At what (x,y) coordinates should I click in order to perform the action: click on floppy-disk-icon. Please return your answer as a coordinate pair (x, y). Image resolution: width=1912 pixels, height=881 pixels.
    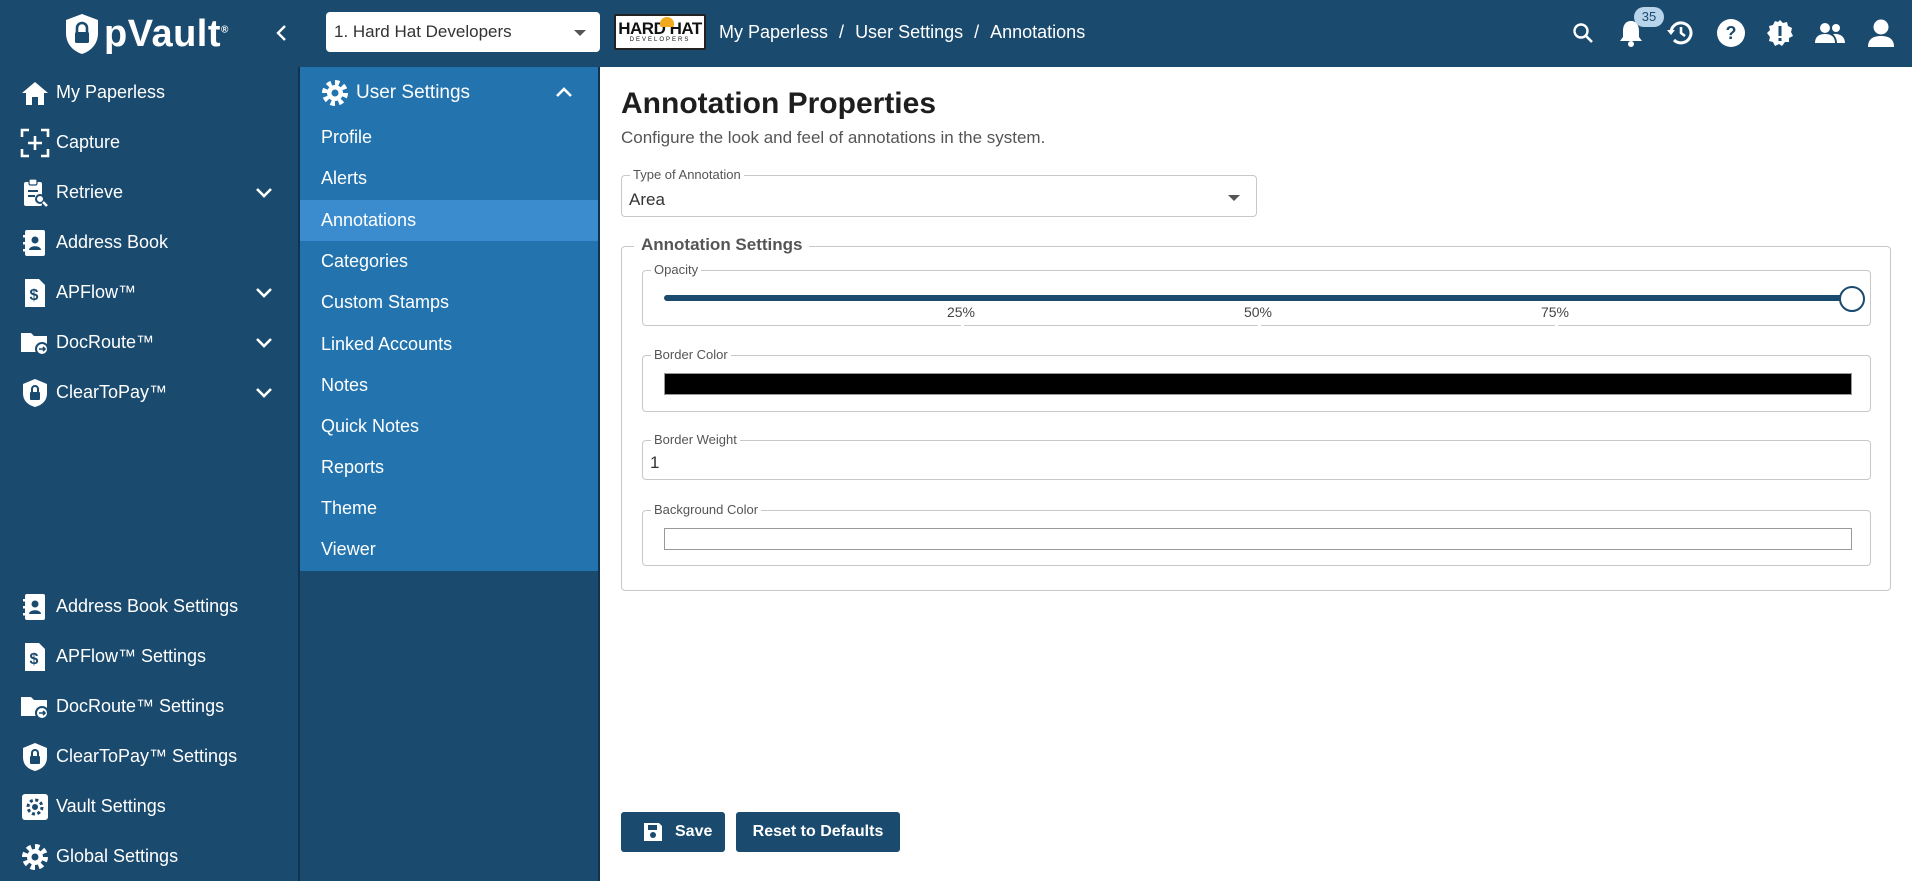
    Looking at the image, I should click on (653, 832).